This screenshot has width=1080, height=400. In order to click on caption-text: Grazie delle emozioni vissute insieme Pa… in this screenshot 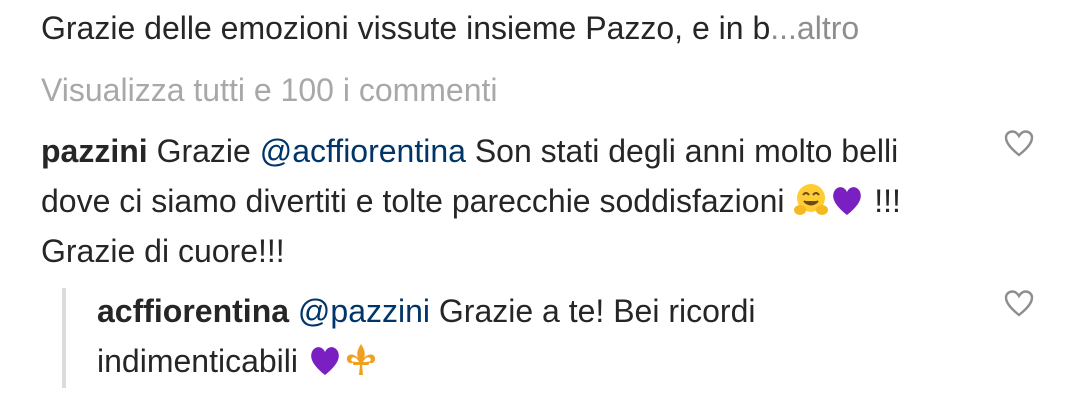, I will do `click(406, 28)`.